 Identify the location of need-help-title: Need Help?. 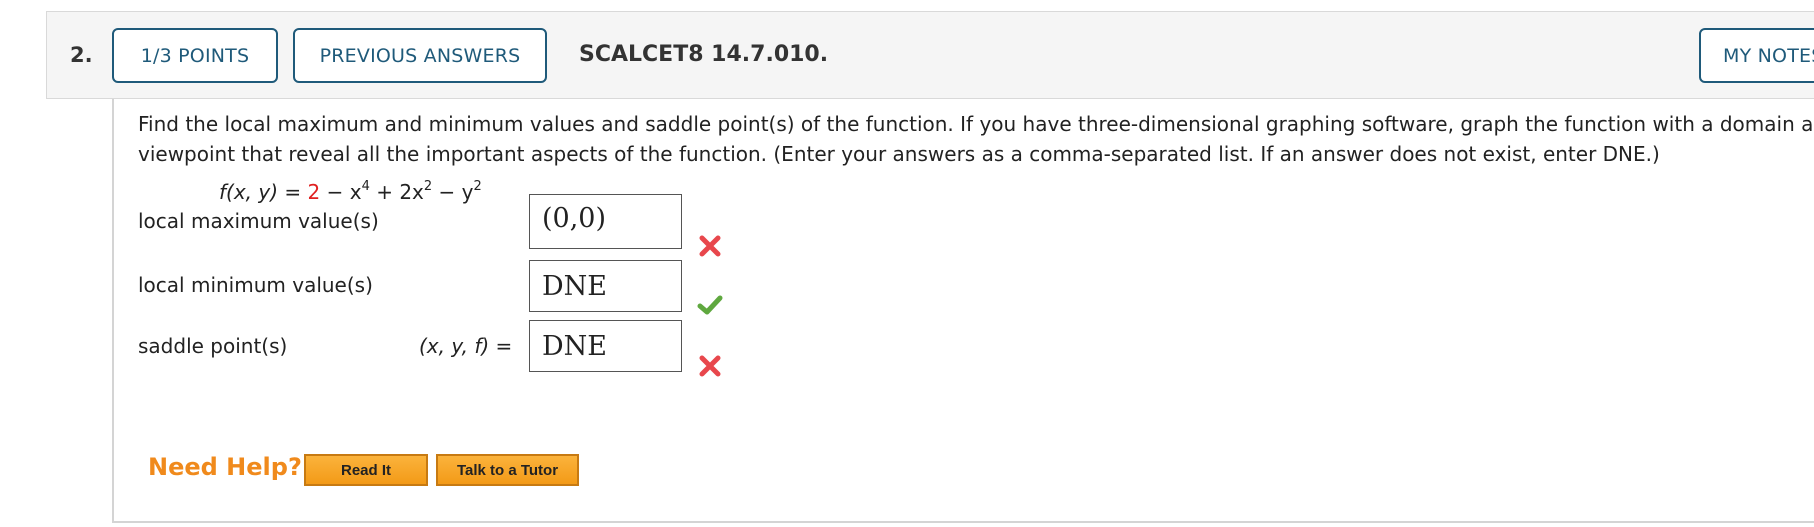
(225, 467).